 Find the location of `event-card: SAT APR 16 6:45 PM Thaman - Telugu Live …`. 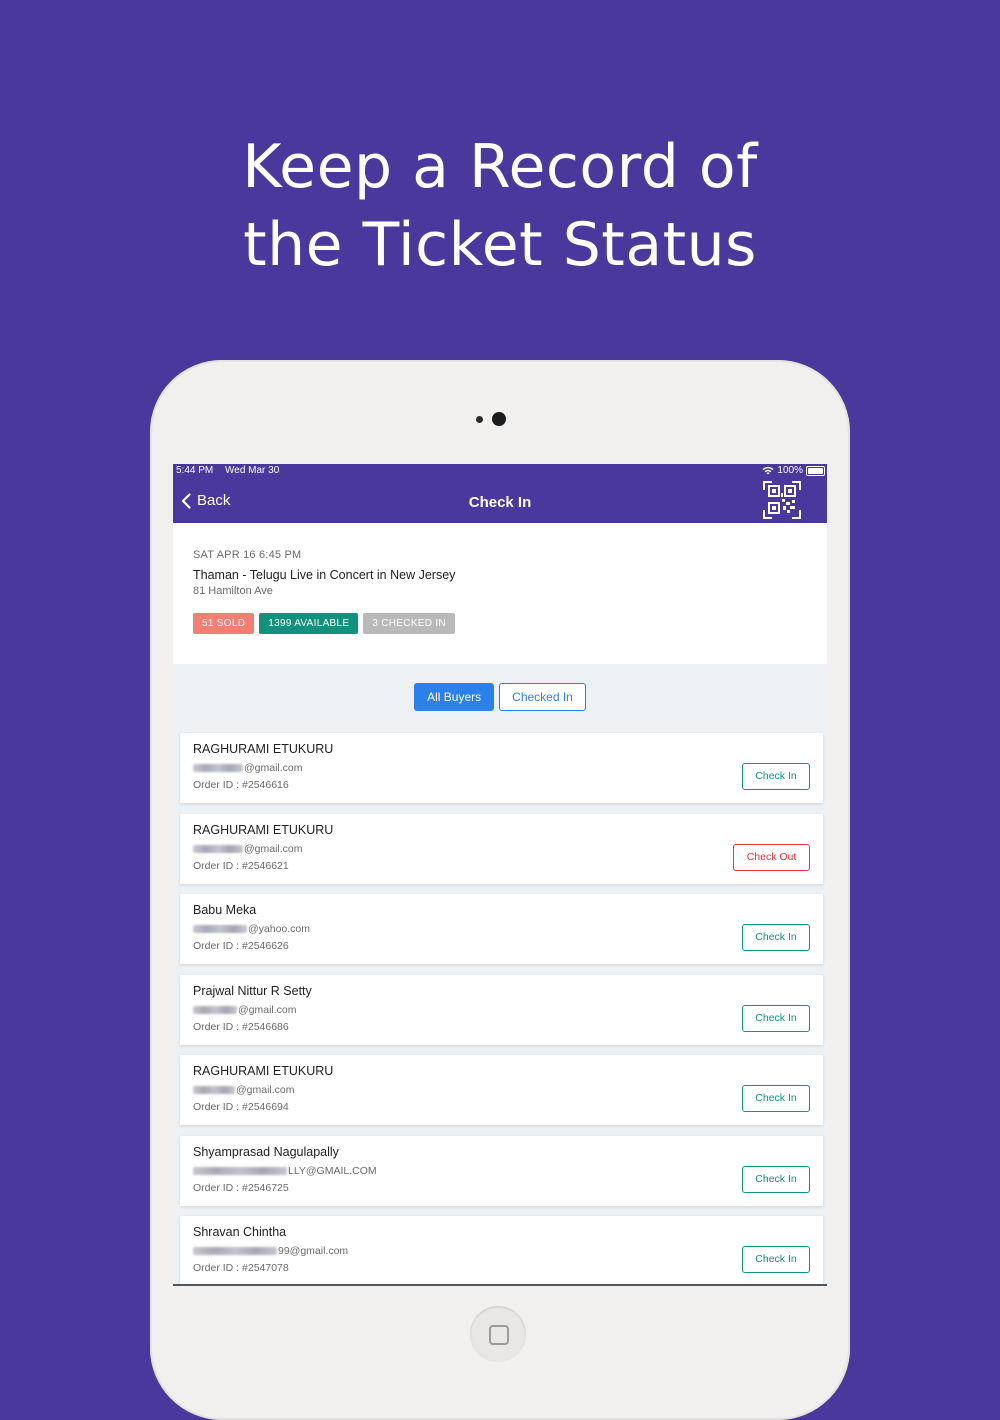

event-card: SAT APR 16 6:45 PM Thaman - Telugu Live … is located at coordinates (500, 593).